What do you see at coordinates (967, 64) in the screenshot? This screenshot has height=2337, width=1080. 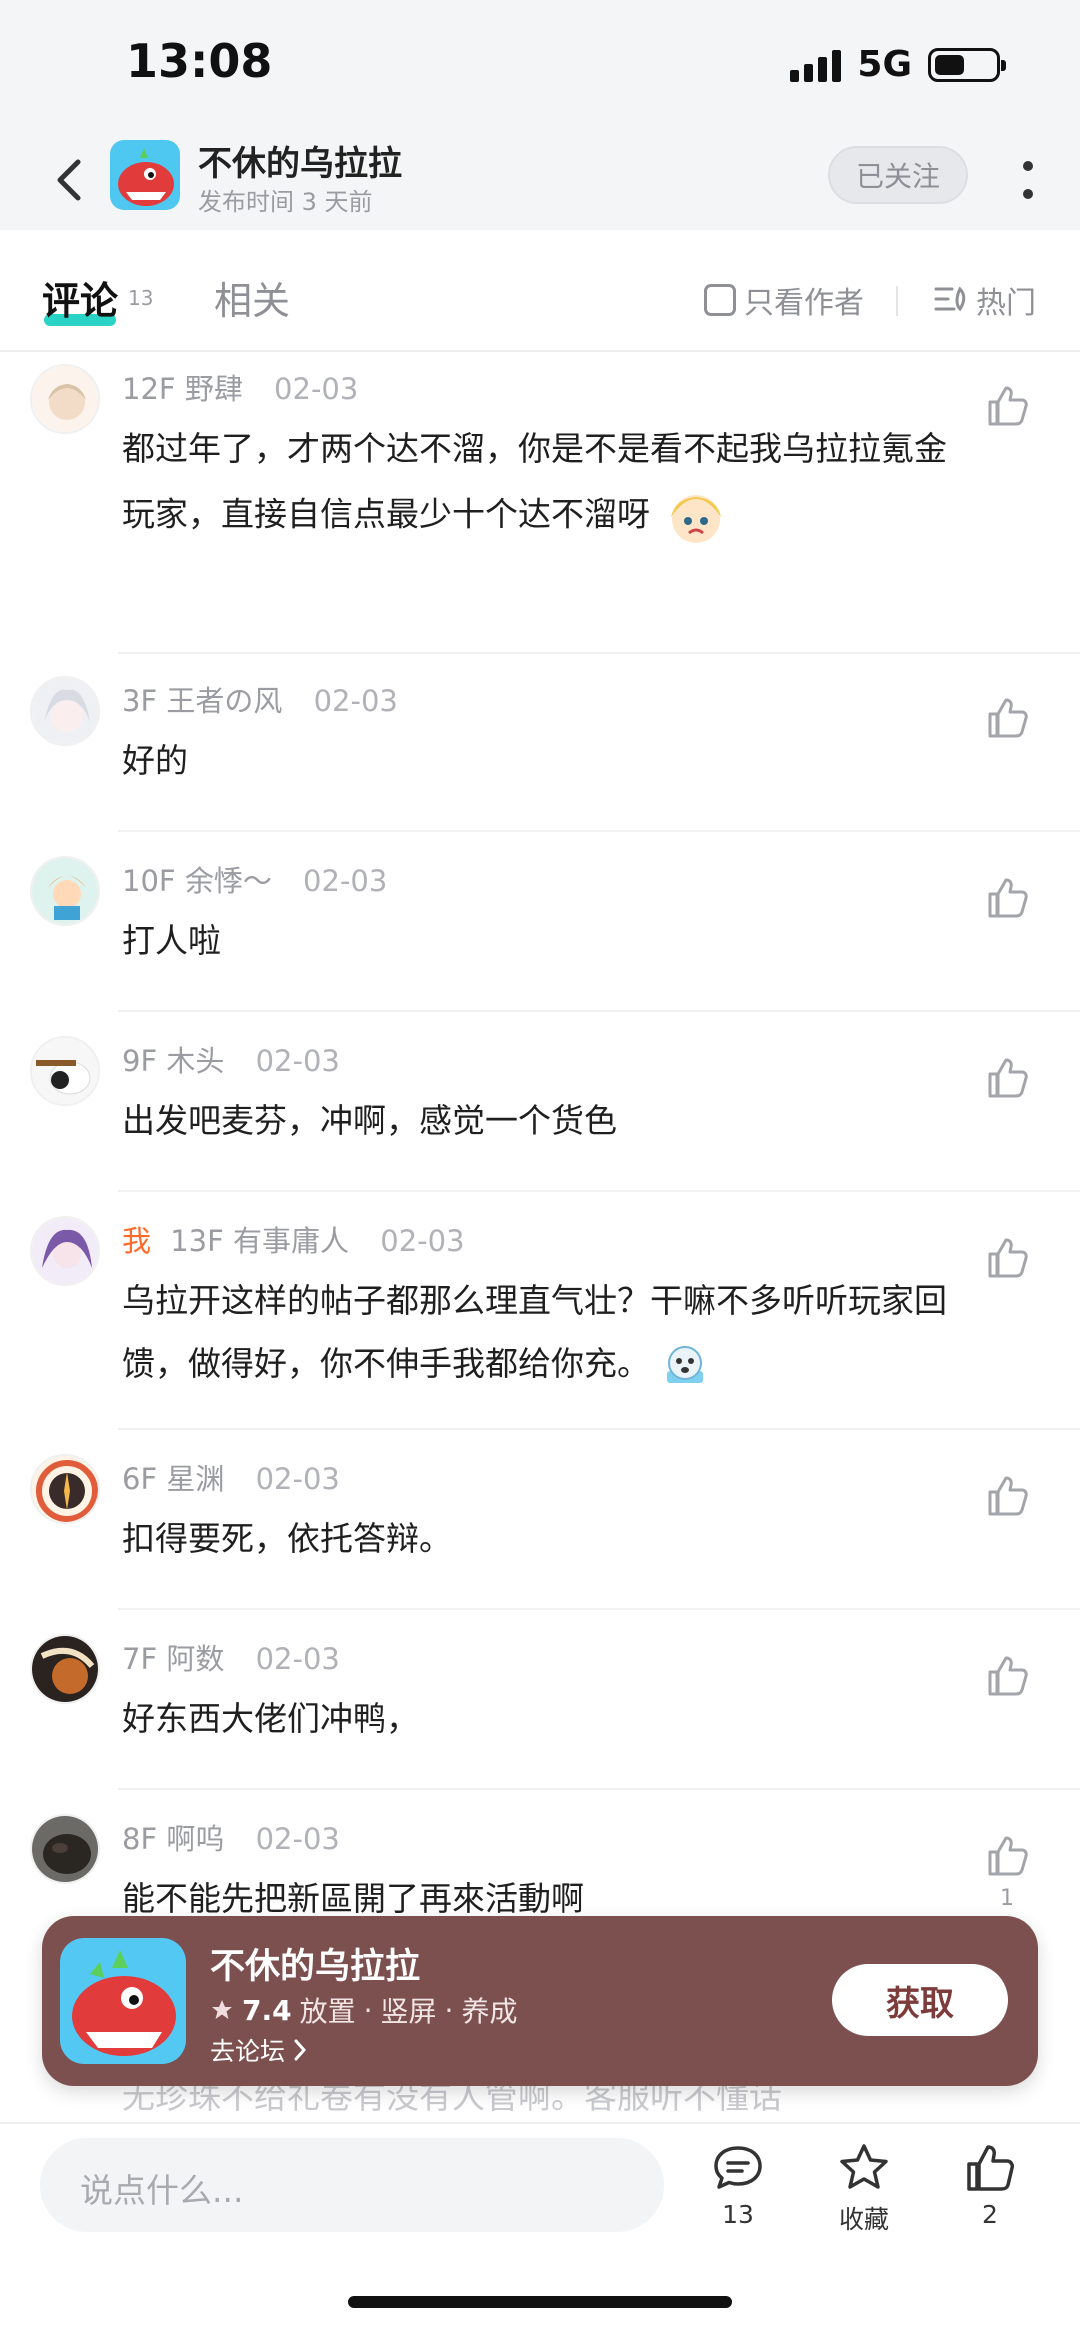 I see `battery-icon` at bounding box center [967, 64].